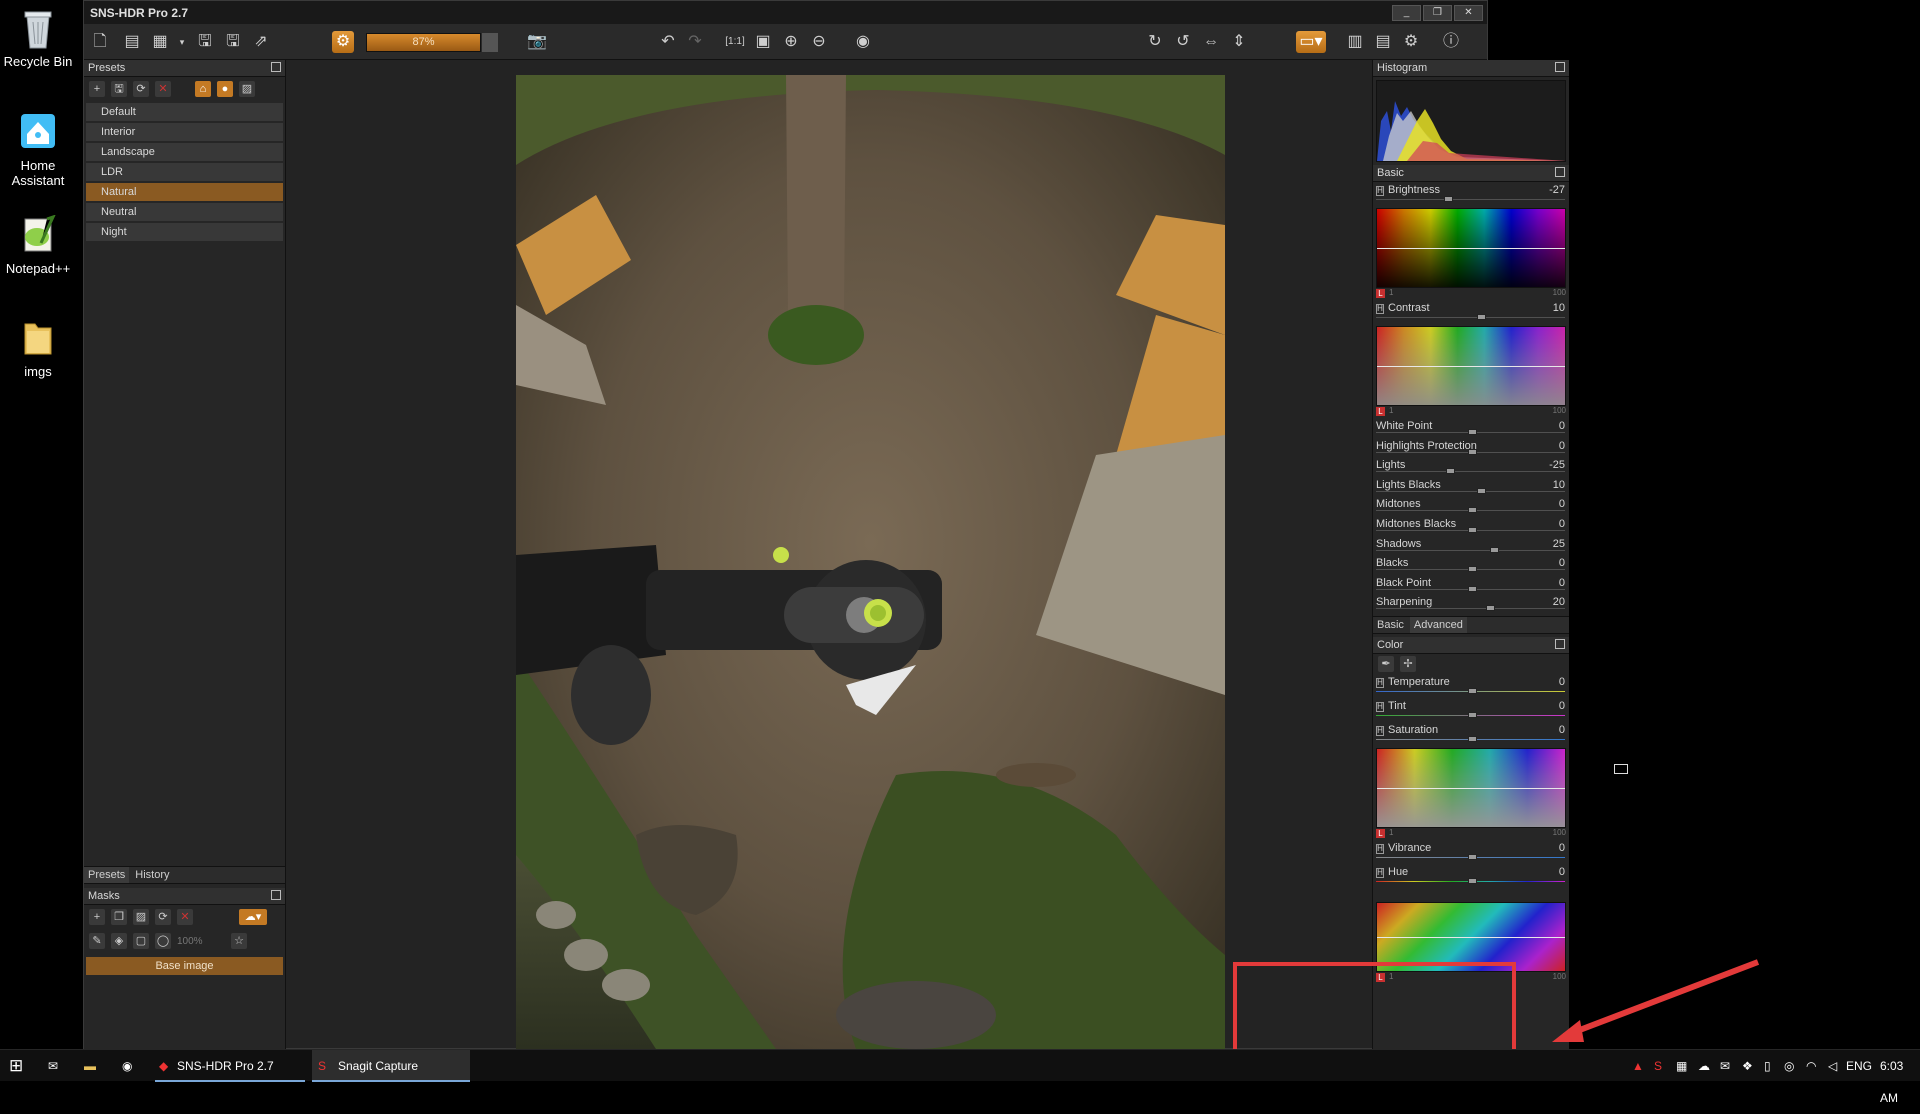 Image resolution: width=1920 pixels, height=1114 pixels. I want to click on basic-slider-shadows: Shadows 25, so click(1471, 546).